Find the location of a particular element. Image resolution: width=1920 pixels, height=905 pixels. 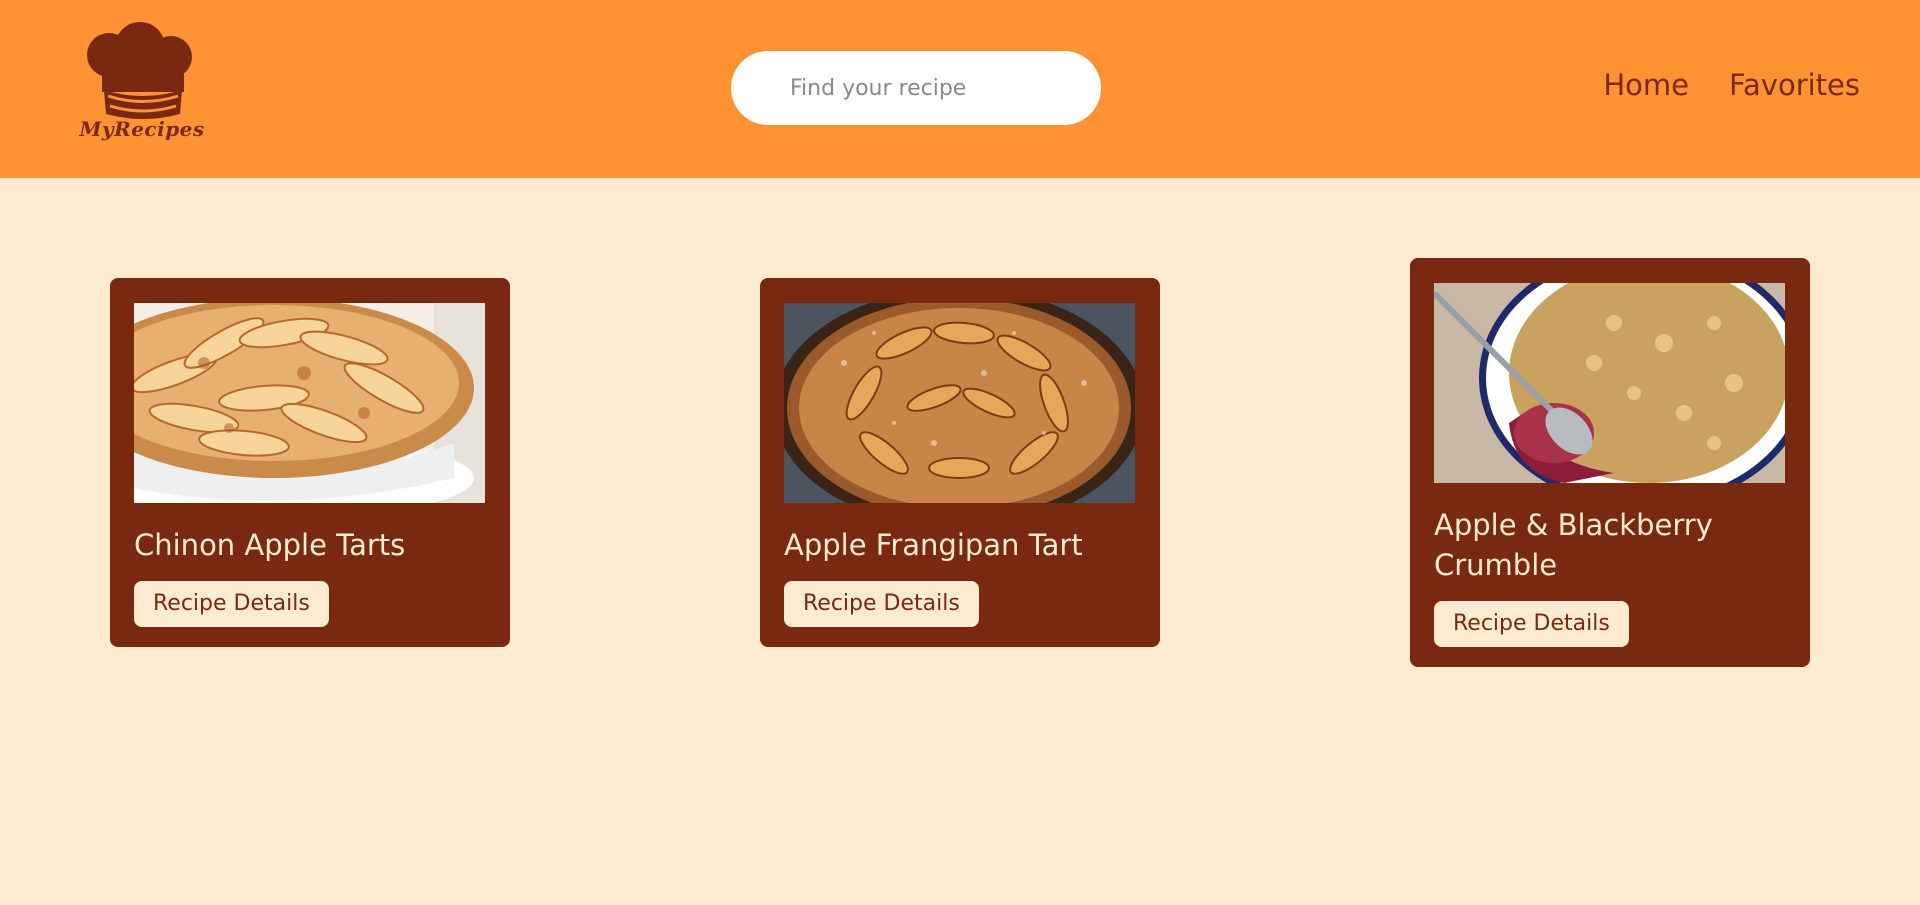

recipe-title: Apple Frangipan Tart is located at coordinates (933, 545).